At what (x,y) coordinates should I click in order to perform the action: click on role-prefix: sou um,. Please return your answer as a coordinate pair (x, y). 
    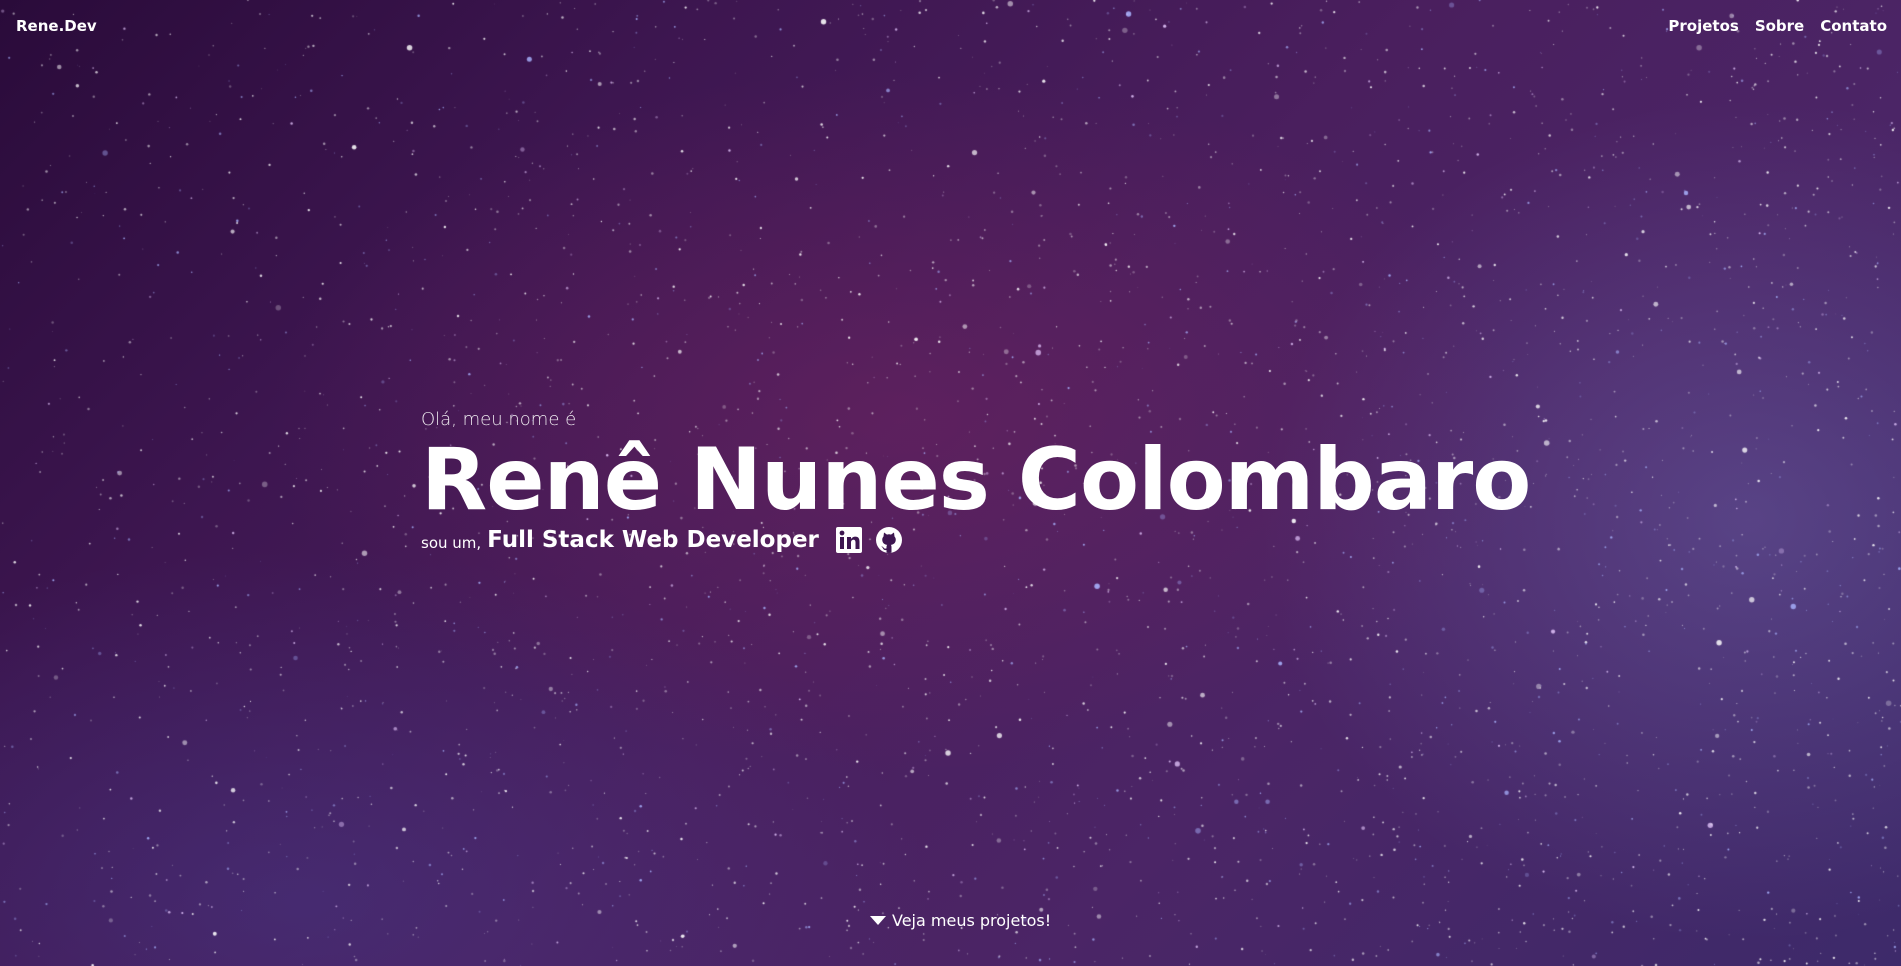
    Looking at the image, I should click on (451, 543).